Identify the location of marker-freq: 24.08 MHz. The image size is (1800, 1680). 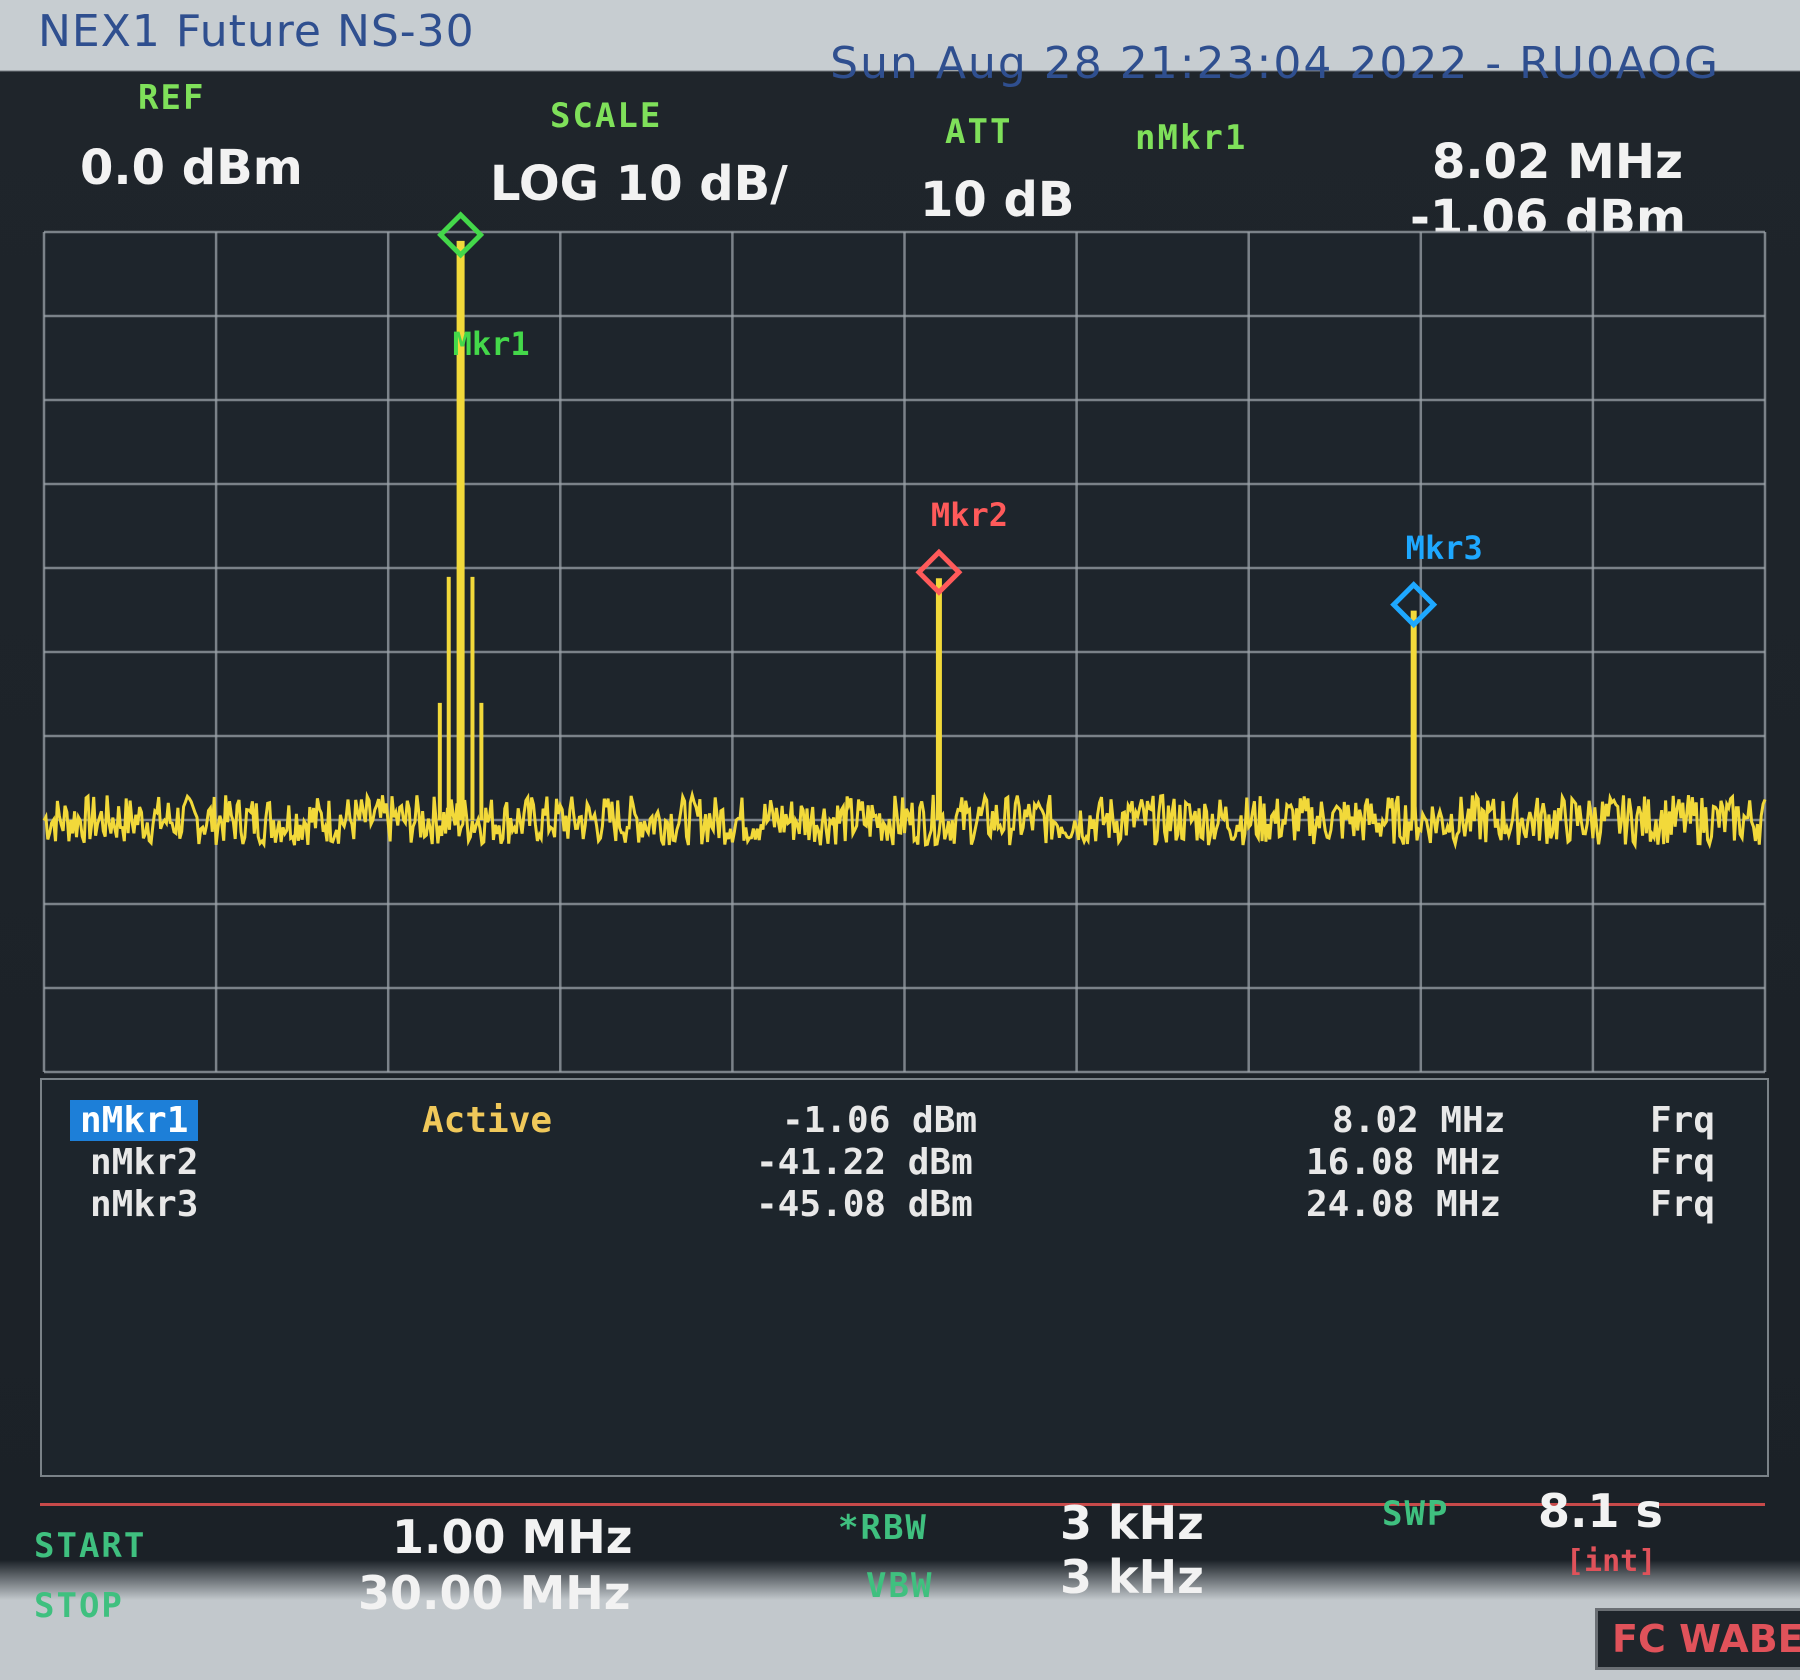
(1404, 1204).